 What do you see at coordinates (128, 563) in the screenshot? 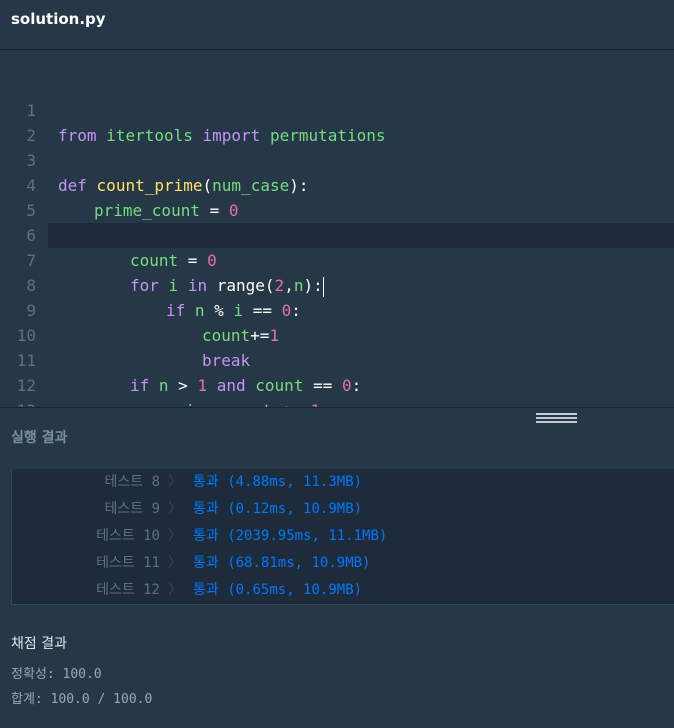
I see `test-name: 테스트 11` at bounding box center [128, 563].